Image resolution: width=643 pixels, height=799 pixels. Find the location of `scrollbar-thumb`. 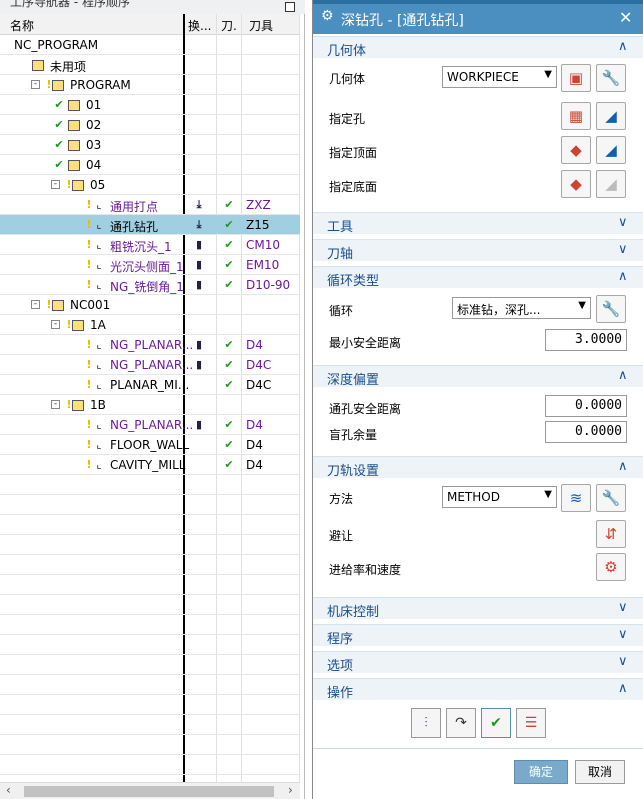

scrollbar-thumb is located at coordinates (149, 791).